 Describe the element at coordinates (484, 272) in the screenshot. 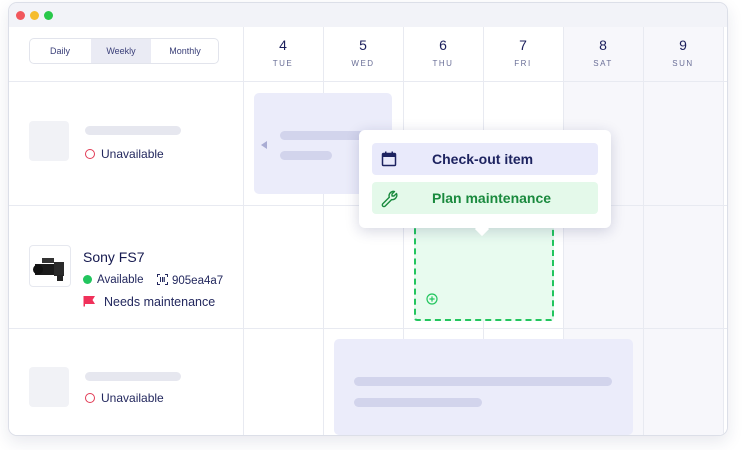

I see `maintenance-drop-zone` at that location.